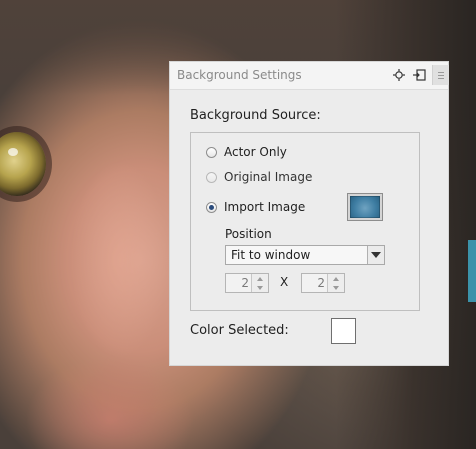 Image resolution: width=476 pixels, height=449 pixels. What do you see at coordinates (284, 282) in the screenshot?
I see `tiling-x-label: X` at bounding box center [284, 282].